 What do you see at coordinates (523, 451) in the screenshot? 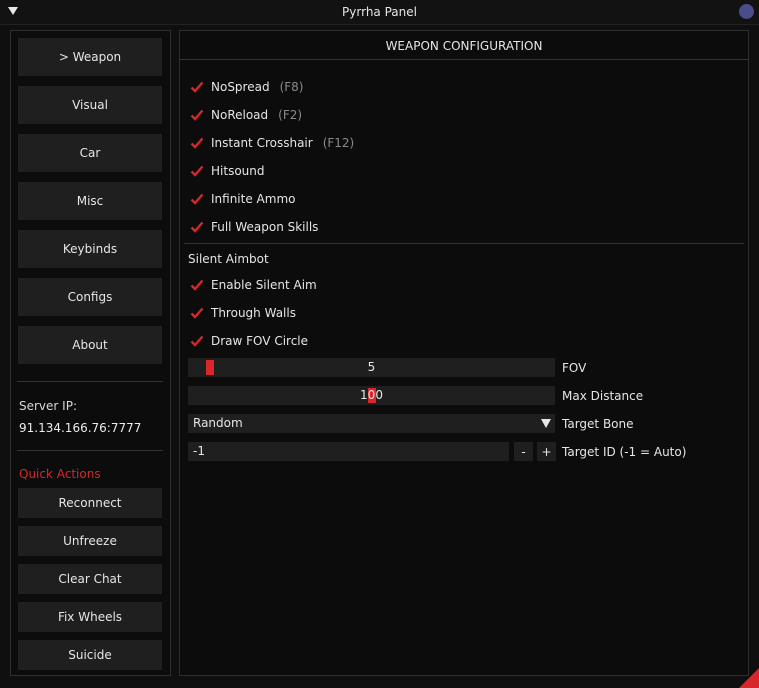
I see `decrement-button: -` at bounding box center [523, 451].